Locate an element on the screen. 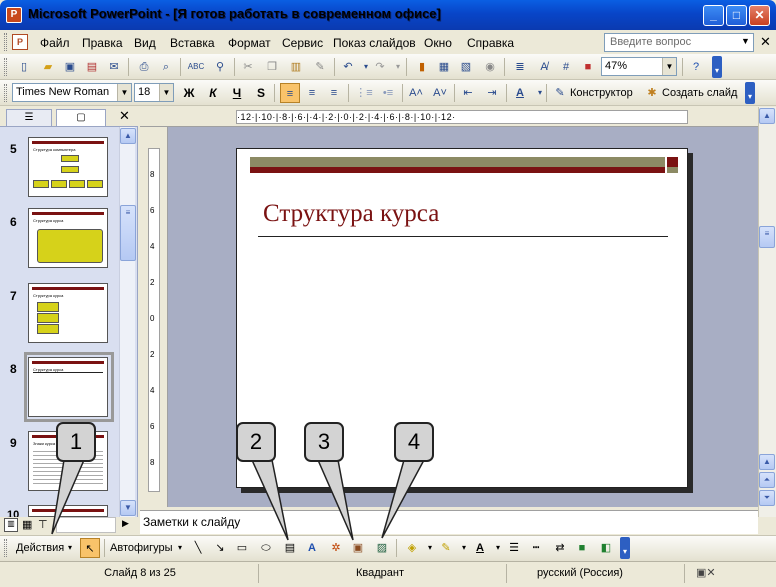  arrow-style-icon: ⇄ is located at coordinates (560, 548).